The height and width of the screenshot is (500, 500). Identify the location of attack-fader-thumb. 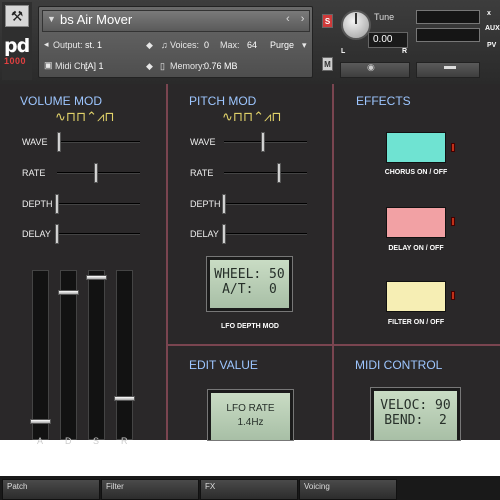
(40, 421).